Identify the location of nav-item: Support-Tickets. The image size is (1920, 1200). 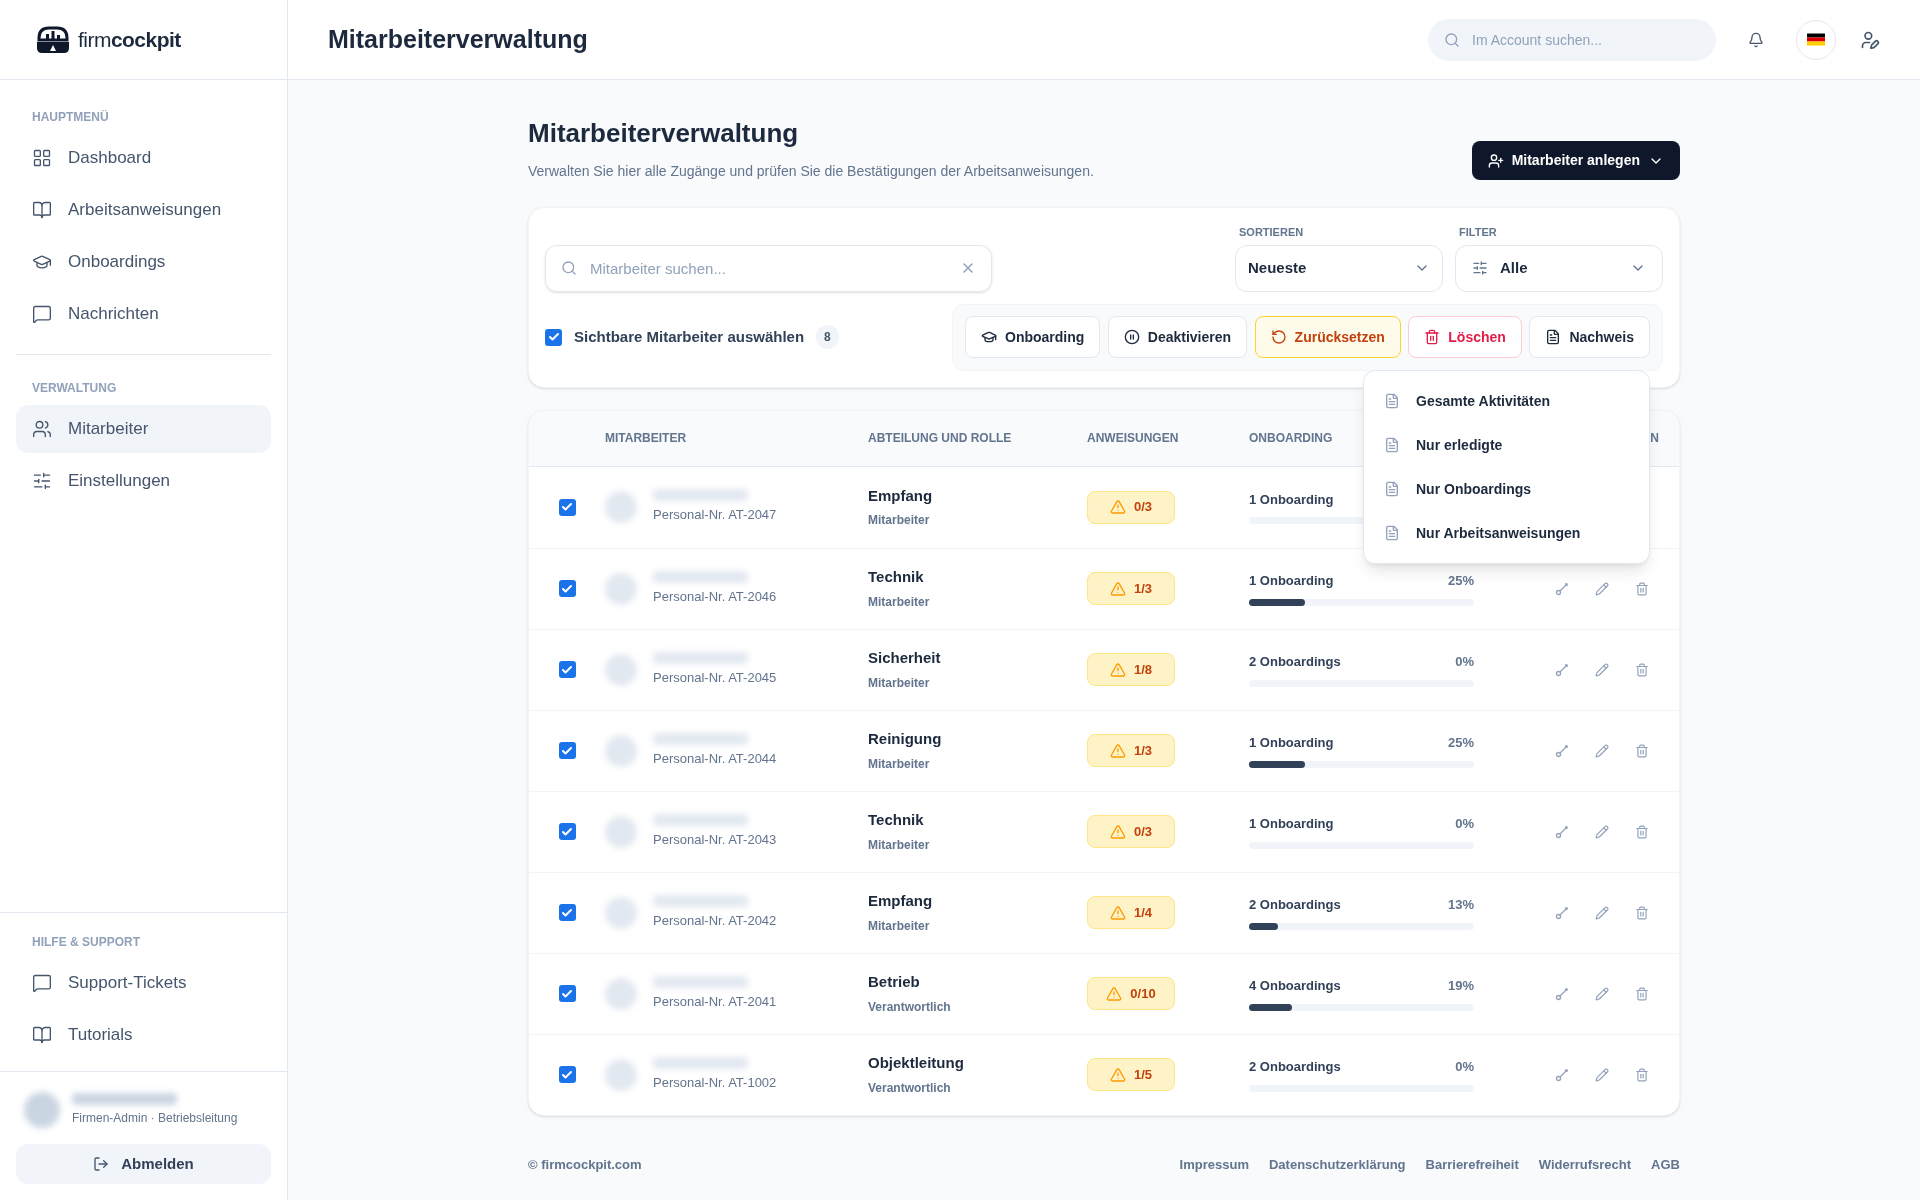
(143, 983).